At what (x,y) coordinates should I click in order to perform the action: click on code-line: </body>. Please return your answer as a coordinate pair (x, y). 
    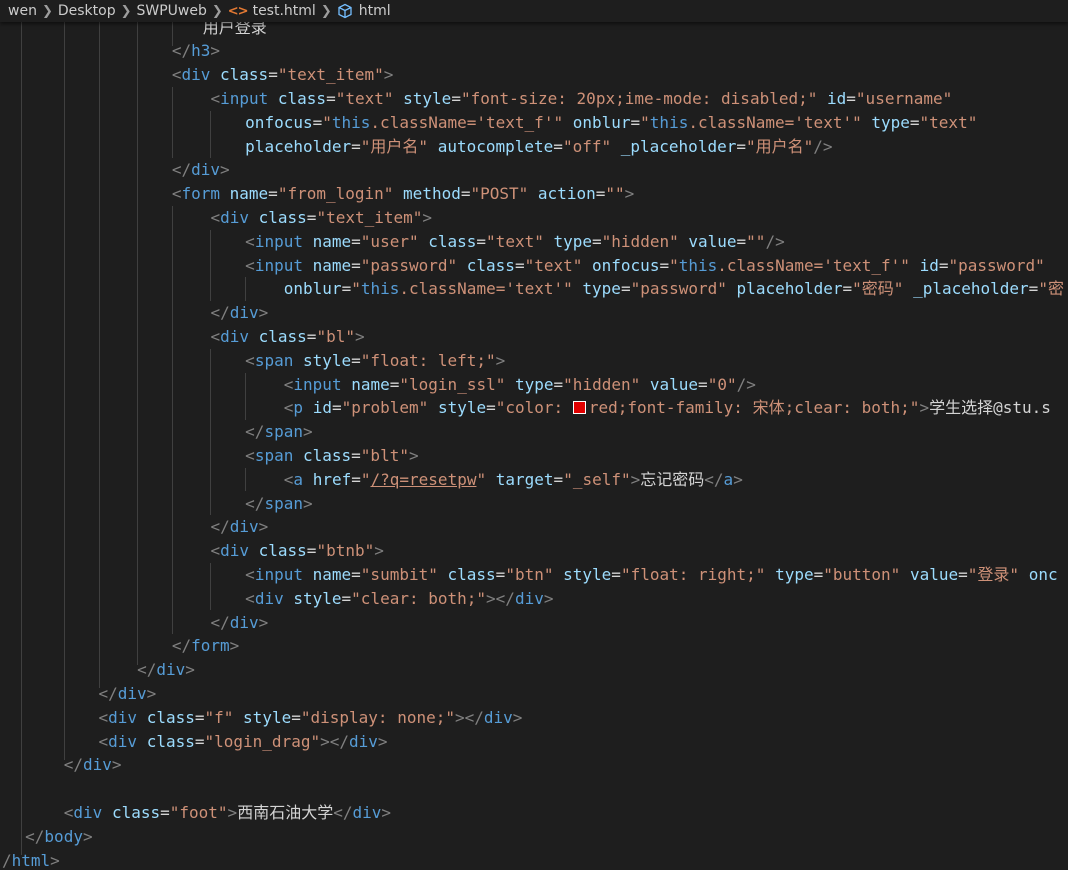
    Looking at the image, I should click on (58, 837).